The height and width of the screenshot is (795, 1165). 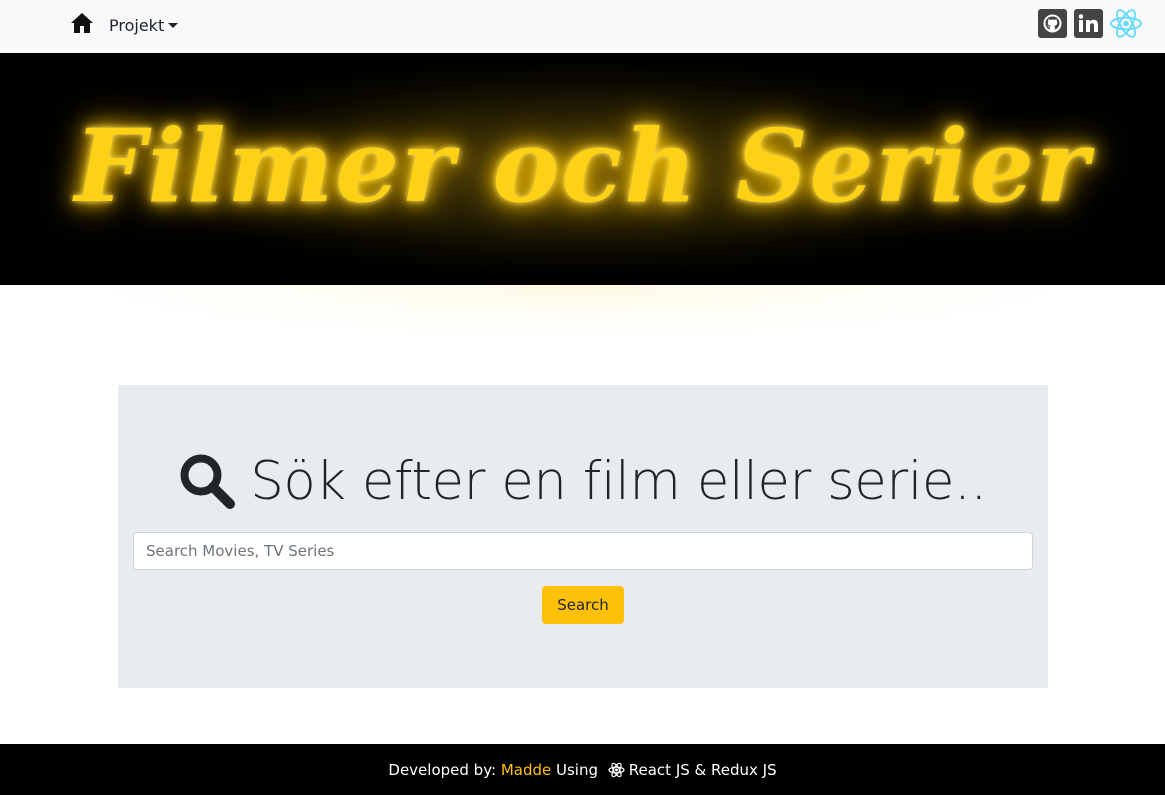 What do you see at coordinates (1088, 23) in the screenshot?
I see `linkedin-icon` at bounding box center [1088, 23].